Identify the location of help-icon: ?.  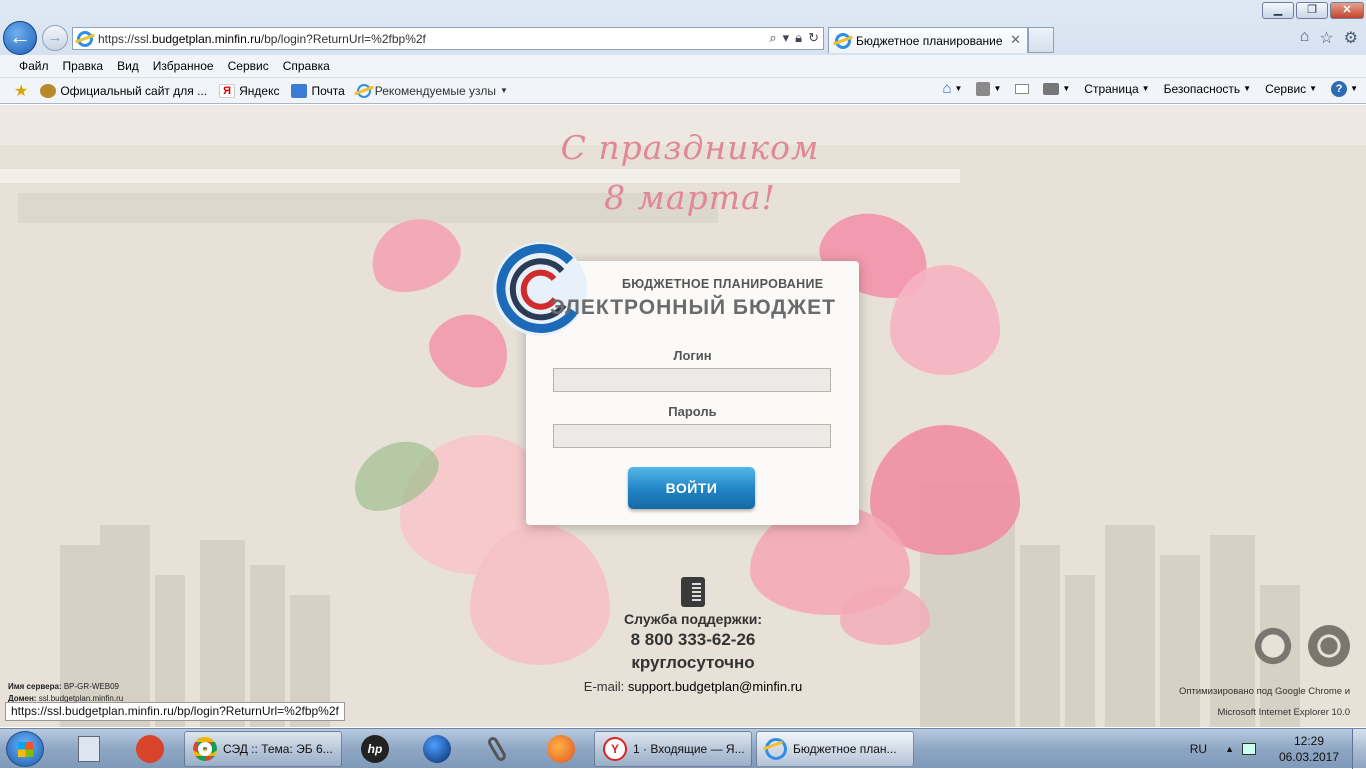
(1339, 88).